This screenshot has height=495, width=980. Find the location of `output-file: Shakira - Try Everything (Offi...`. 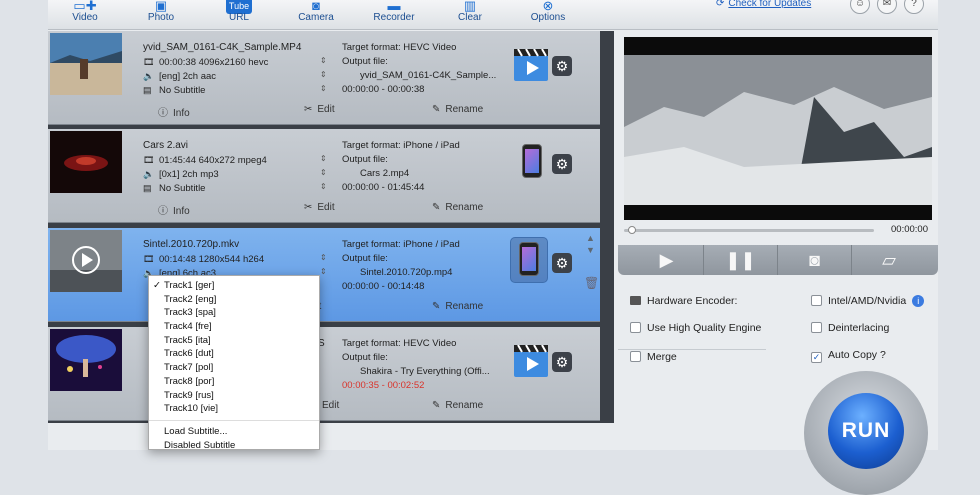

output-file: Shakira - Try Everything (Offi... is located at coordinates (425, 371).